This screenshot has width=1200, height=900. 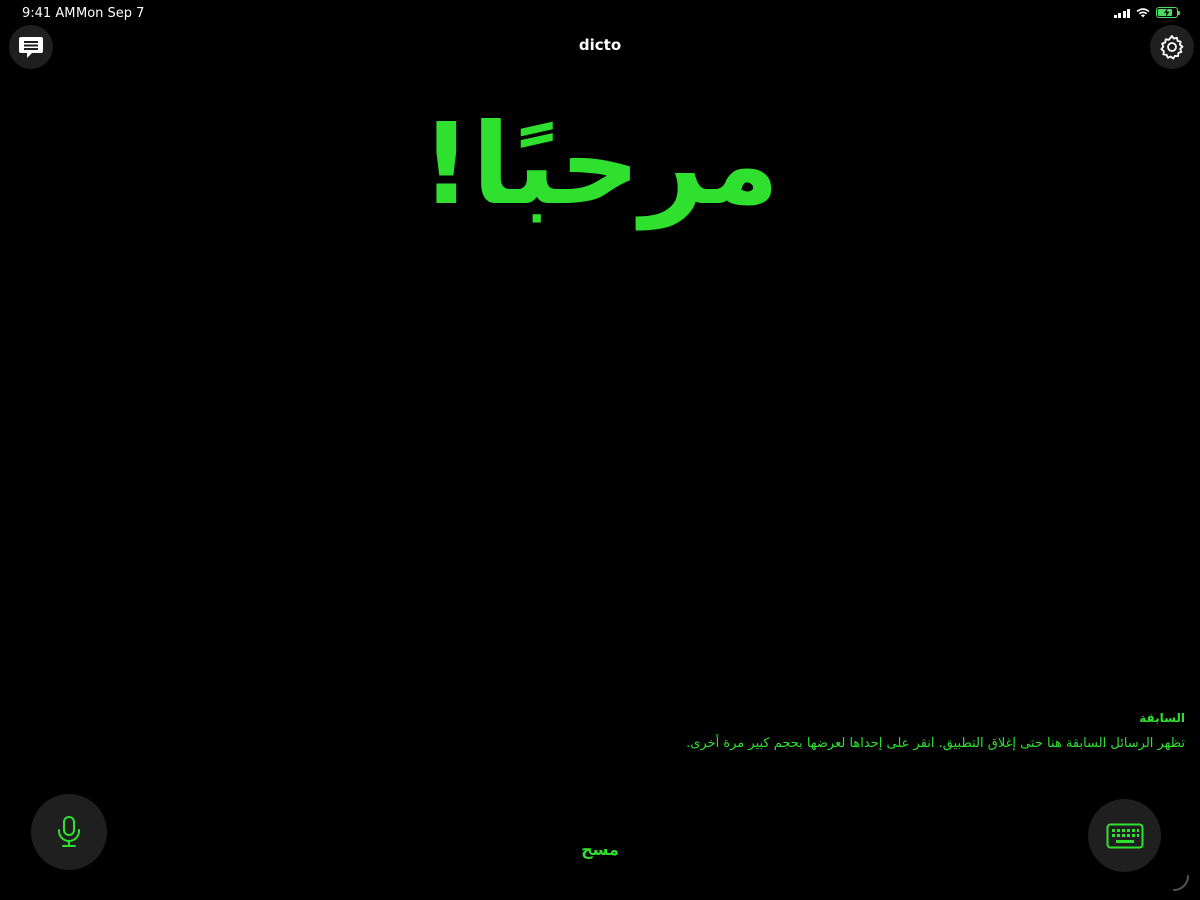 What do you see at coordinates (600, 849) in the screenshot?
I see `clear-button: مسح` at bounding box center [600, 849].